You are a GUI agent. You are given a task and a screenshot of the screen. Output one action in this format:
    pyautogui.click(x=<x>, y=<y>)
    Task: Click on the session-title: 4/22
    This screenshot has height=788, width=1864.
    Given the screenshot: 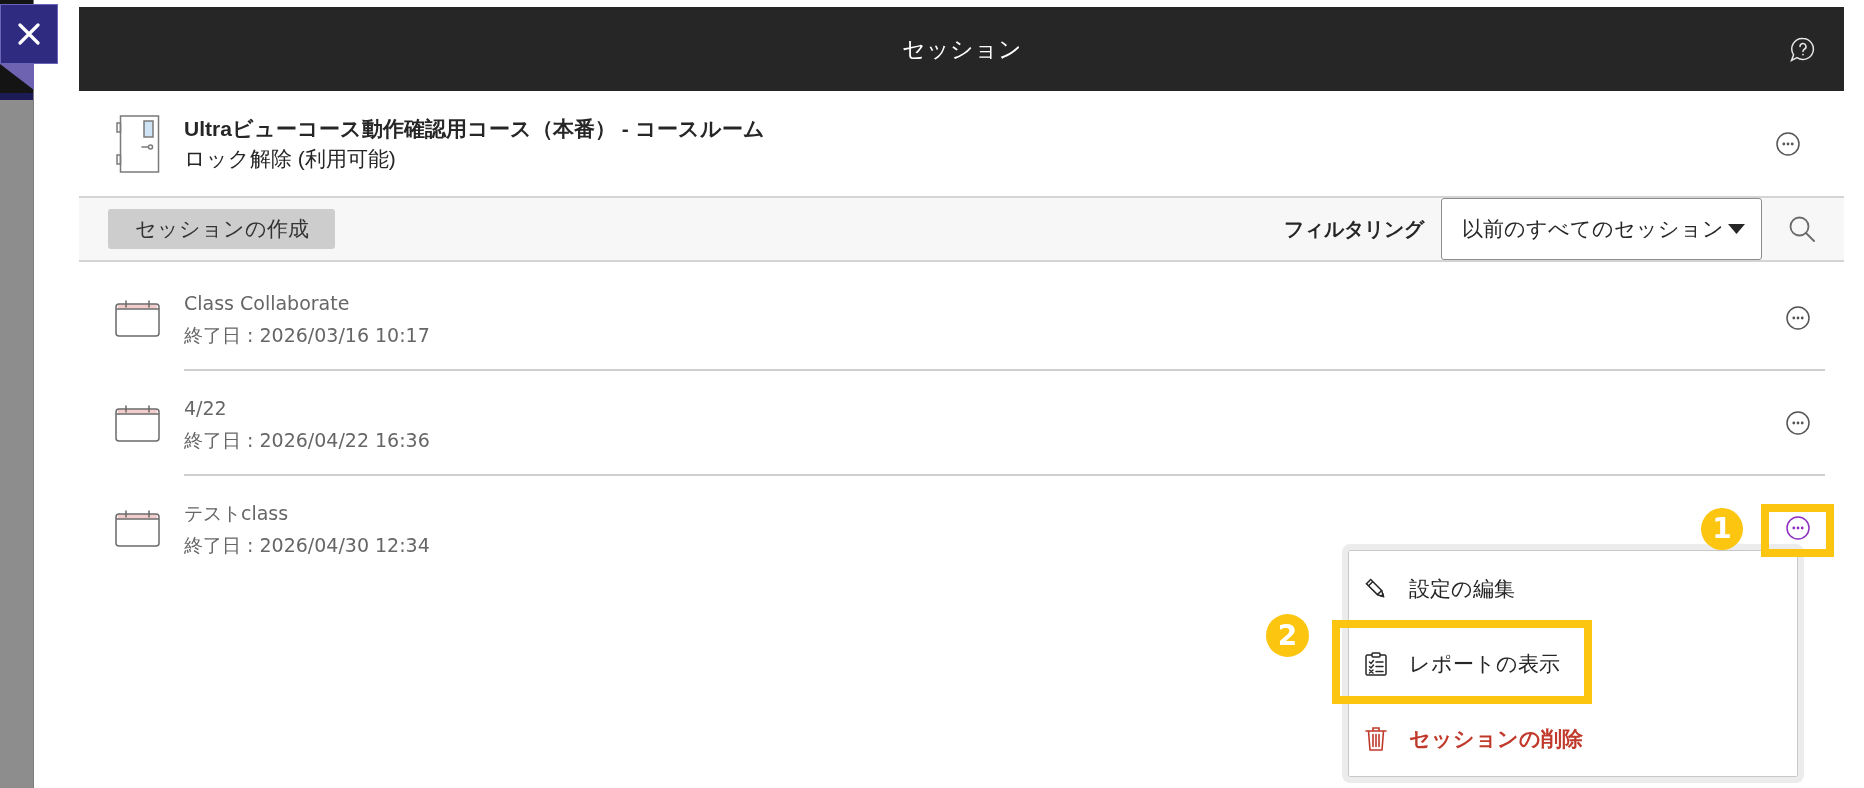 What is the action you would take?
    pyautogui.click(x=205, y=408)
    